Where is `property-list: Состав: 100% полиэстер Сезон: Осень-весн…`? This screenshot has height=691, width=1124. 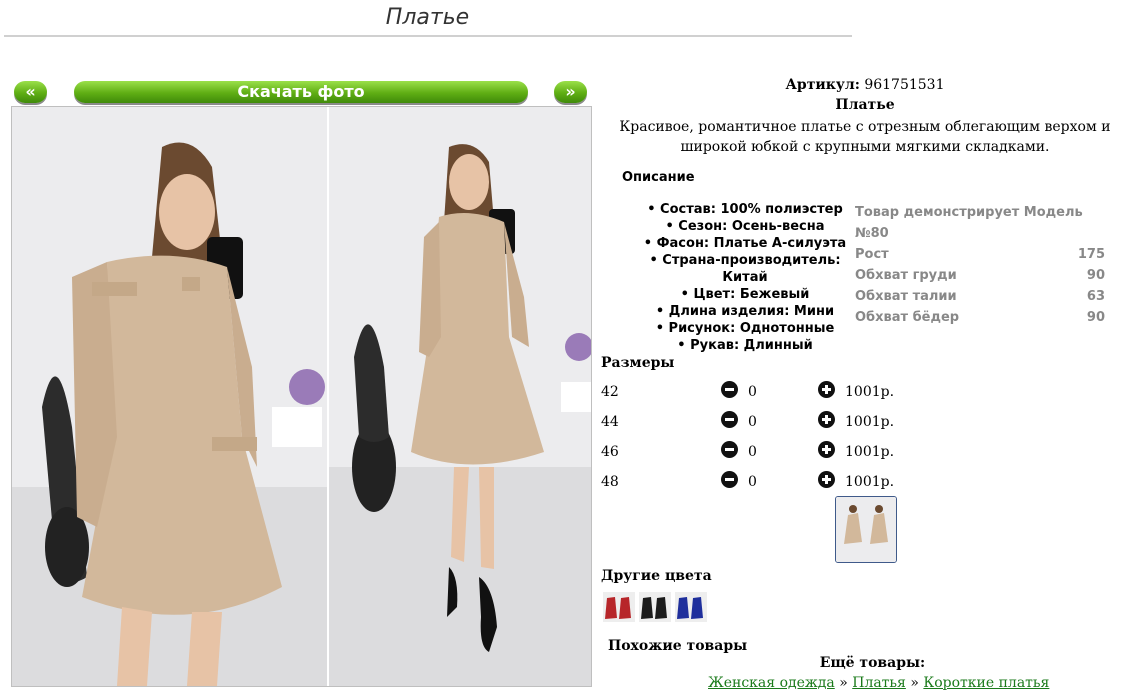
property-list: Состав: 100% полиэстер Сезон: Осень-весн… is located at coordinates (745, 277).